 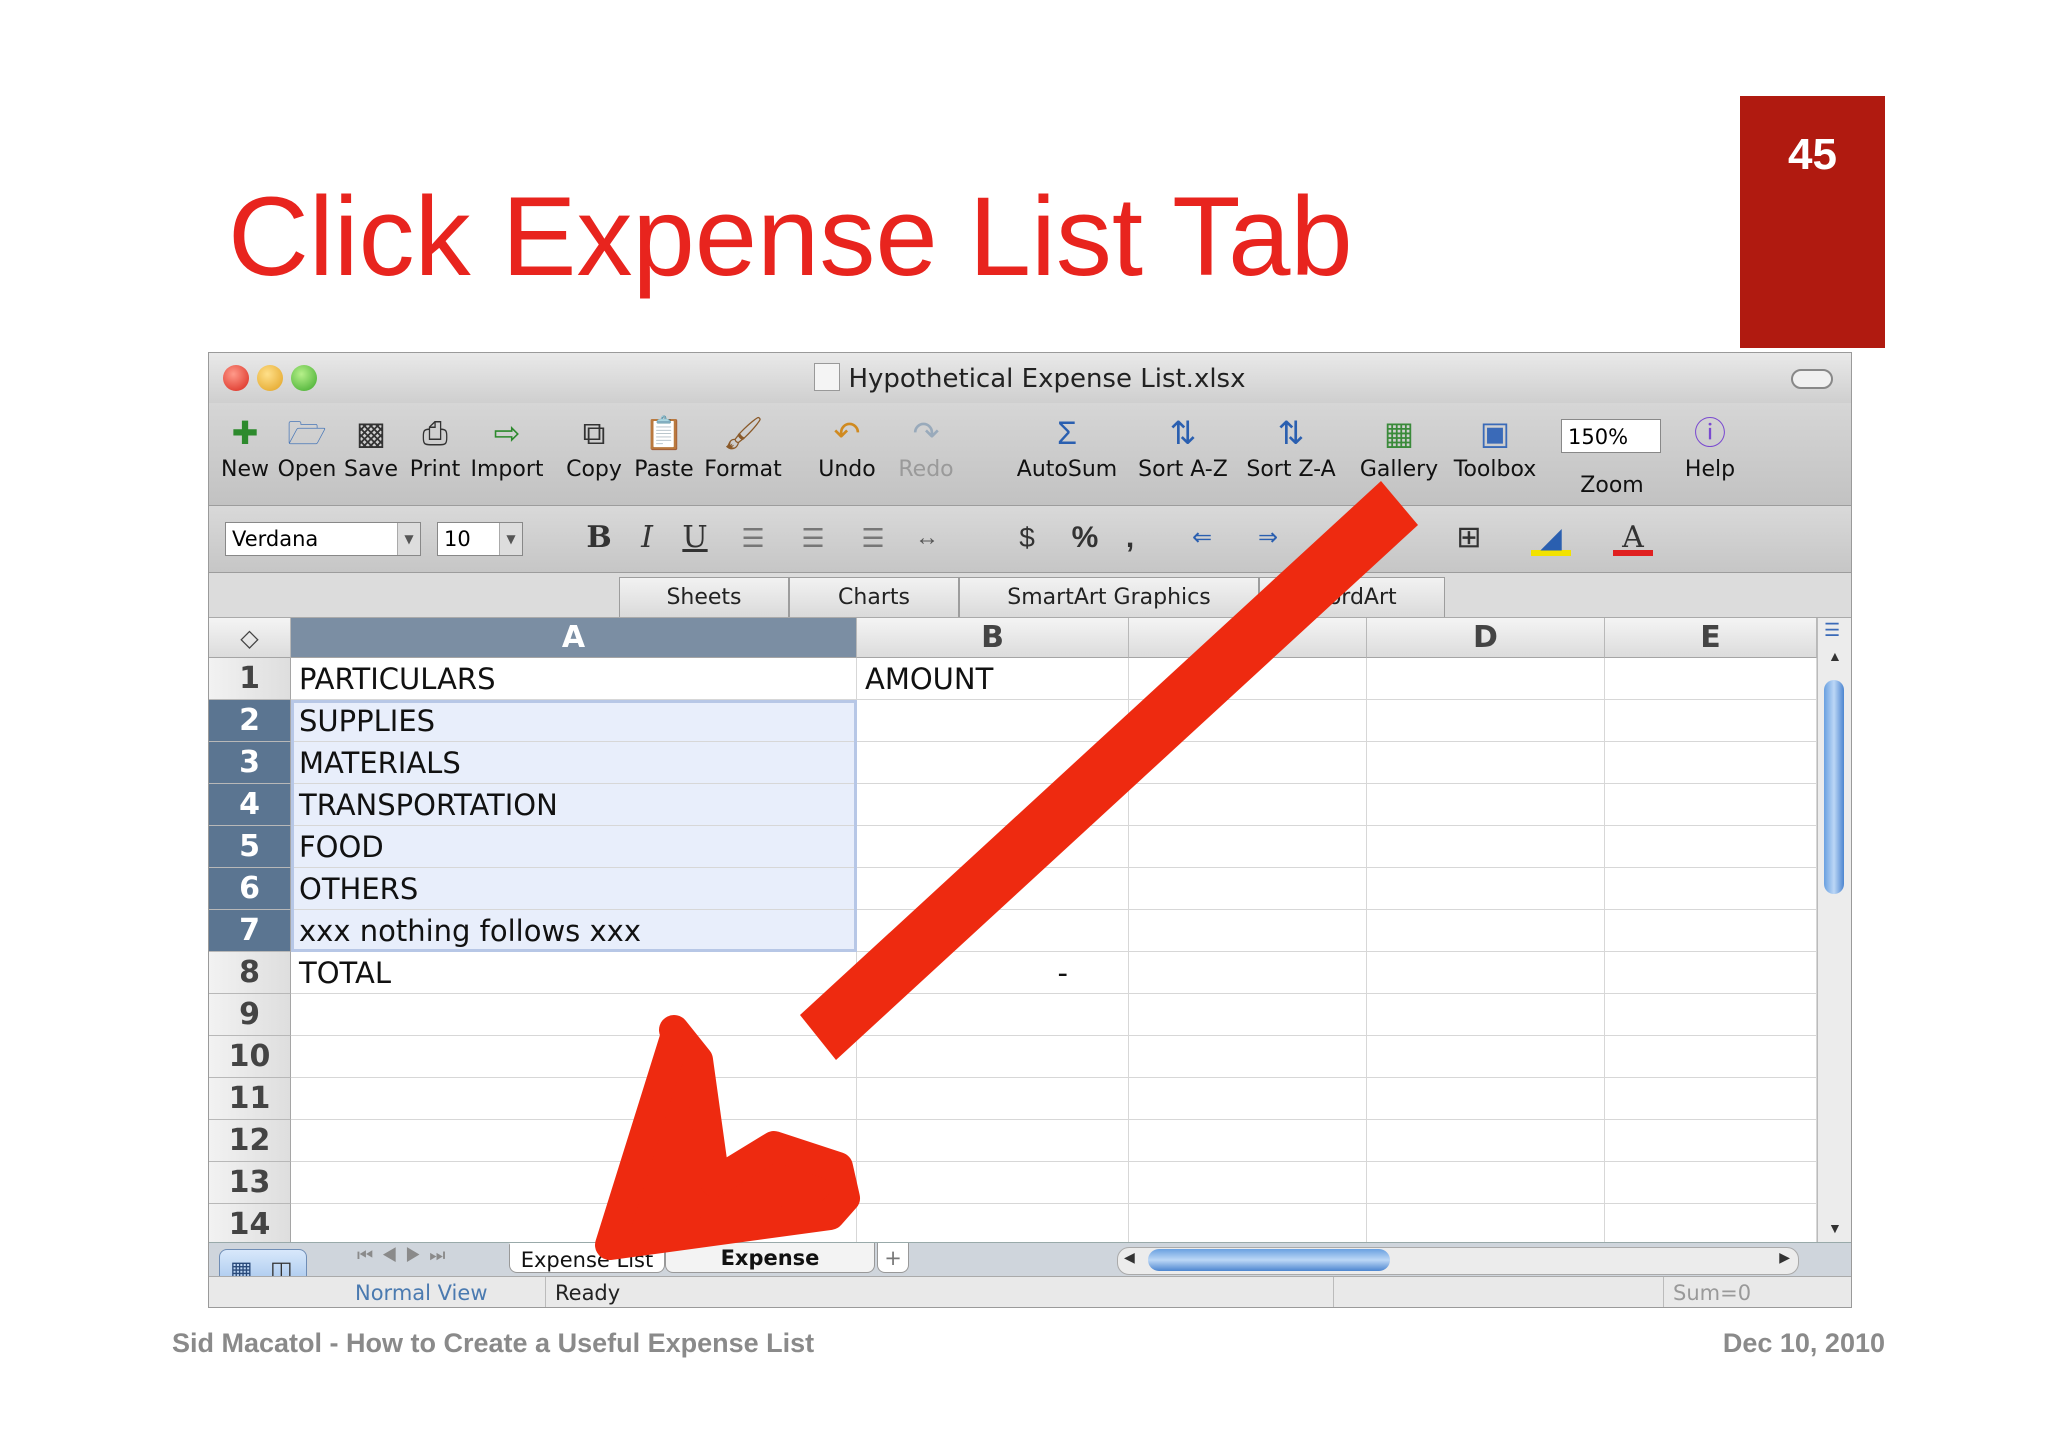 What do you see at coordinates (250, 1141) in the screenshot?
I see `row-header-12: 12` at bounding box center [250, 1141].